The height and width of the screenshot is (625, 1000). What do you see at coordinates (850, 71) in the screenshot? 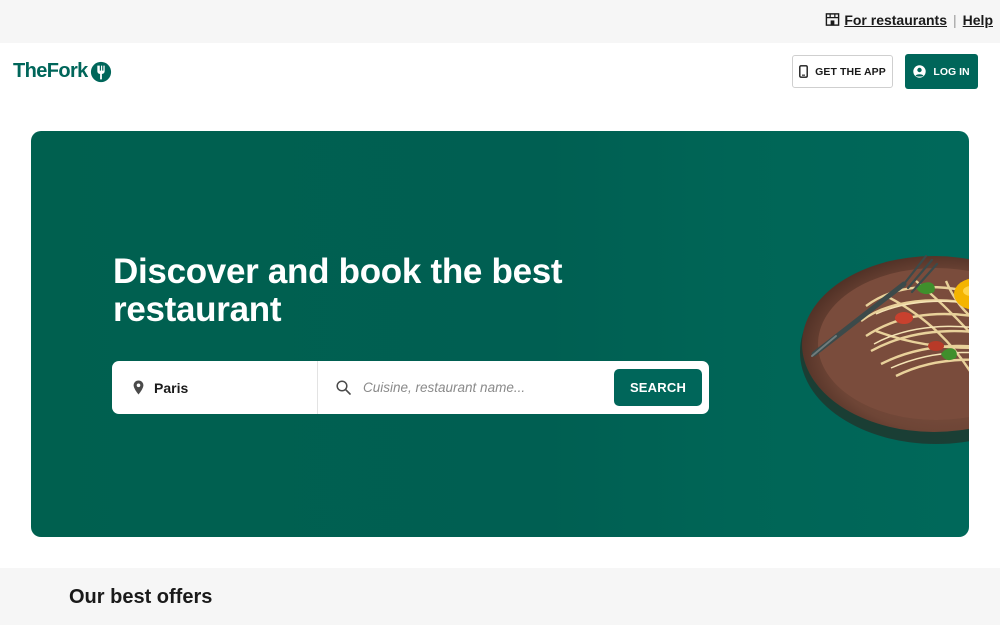
I see `get-the-app-label: GET THE APP` at bounding box center [850, 71].